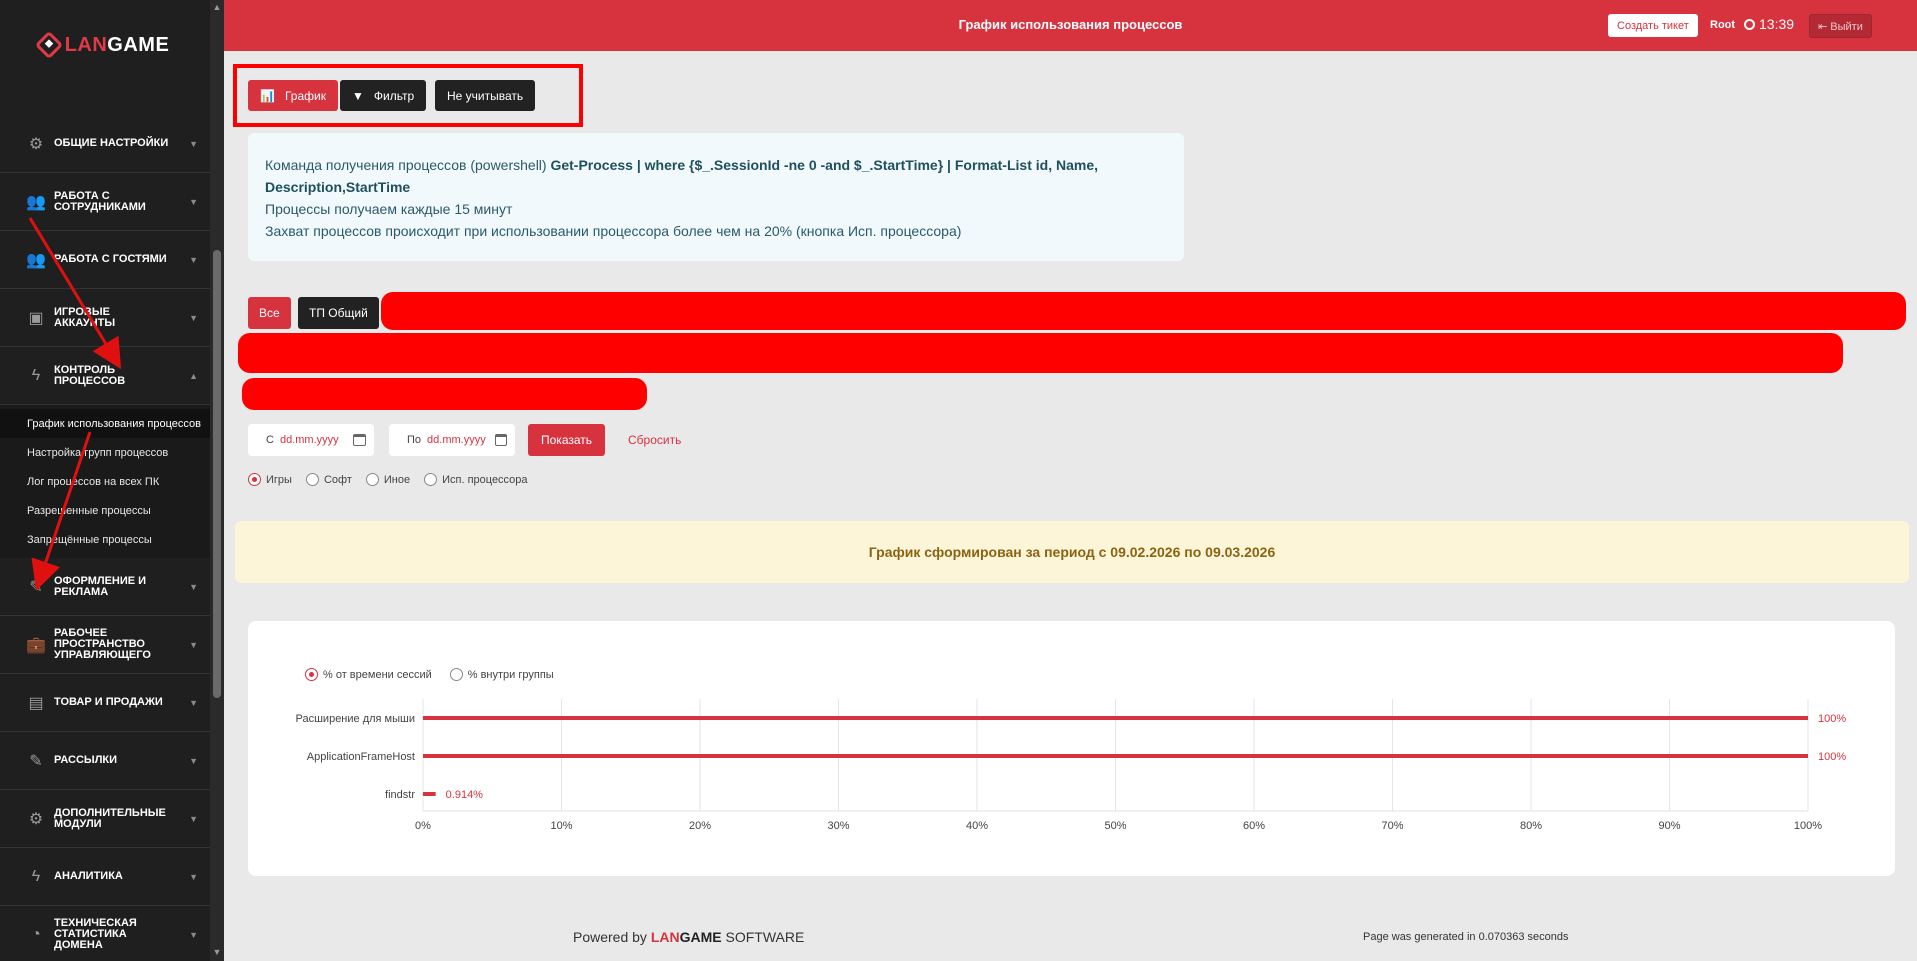  I want to click on category-radio-games: Игры, so click(270, 479).